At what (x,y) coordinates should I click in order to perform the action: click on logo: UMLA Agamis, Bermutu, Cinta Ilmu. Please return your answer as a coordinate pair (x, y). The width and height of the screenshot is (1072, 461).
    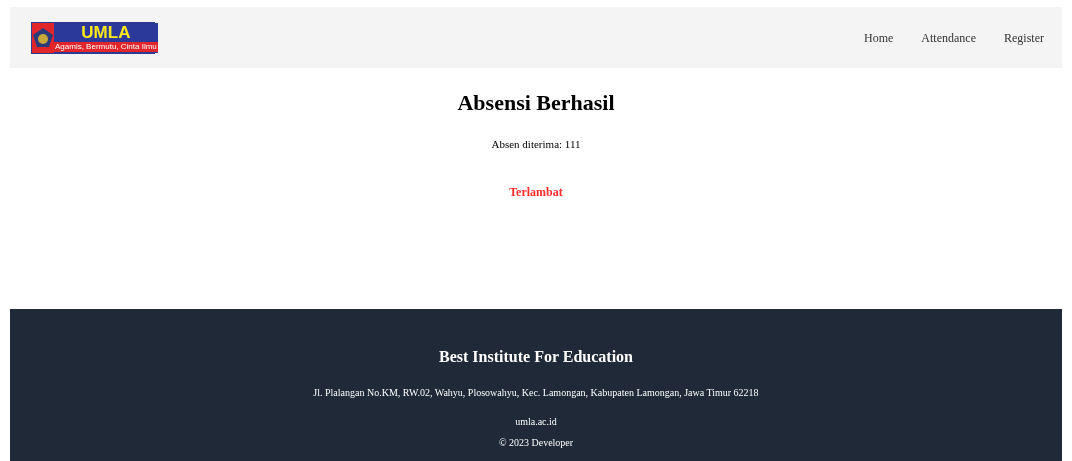
    Looking at the image, I should click on (93, 37).